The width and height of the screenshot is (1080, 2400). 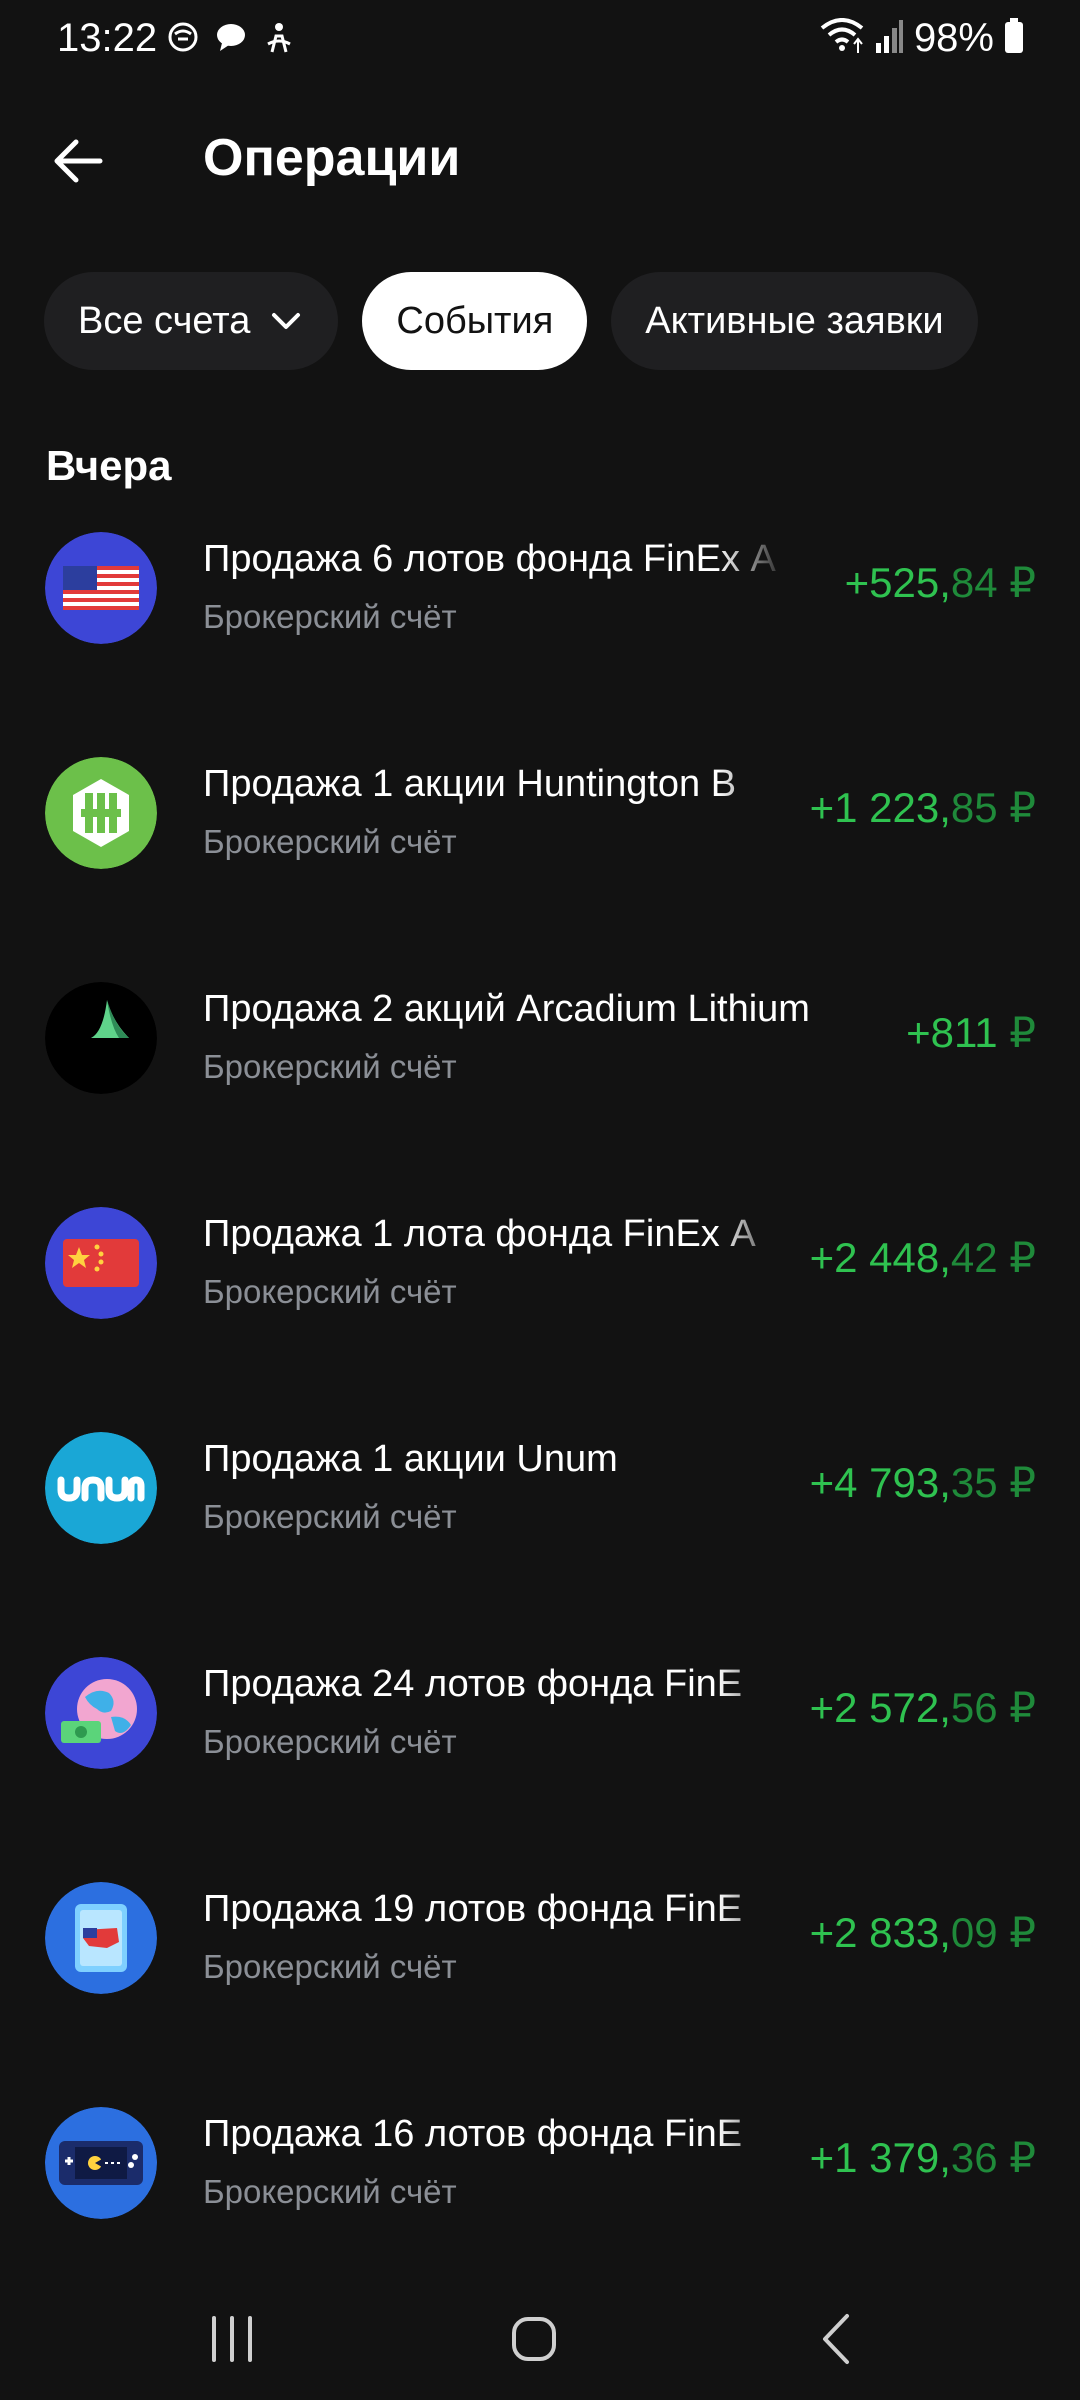 What do you see at coordinates (101, 1263) in the screenshot?
I see `china-flag-icon` at bounding box center [101, 1263].